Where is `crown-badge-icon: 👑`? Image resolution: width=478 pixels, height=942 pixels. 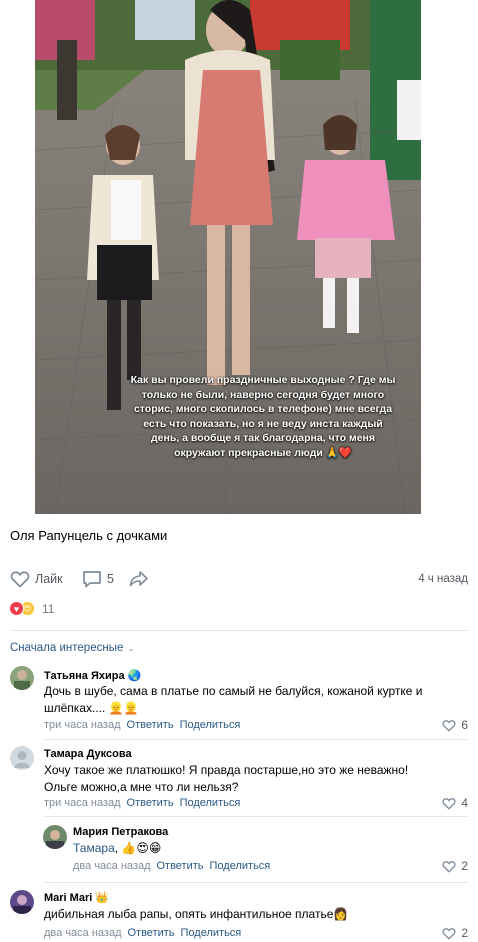 crown-badge-icon: 👑 is located at coordinates (102, 898).